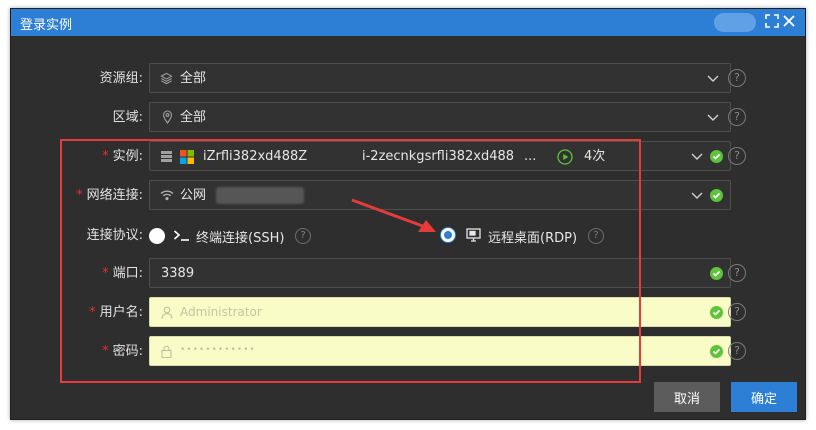  Describe the element at coordinates (772, 21) in the screenshot. I see `maximize-icon` at that location.